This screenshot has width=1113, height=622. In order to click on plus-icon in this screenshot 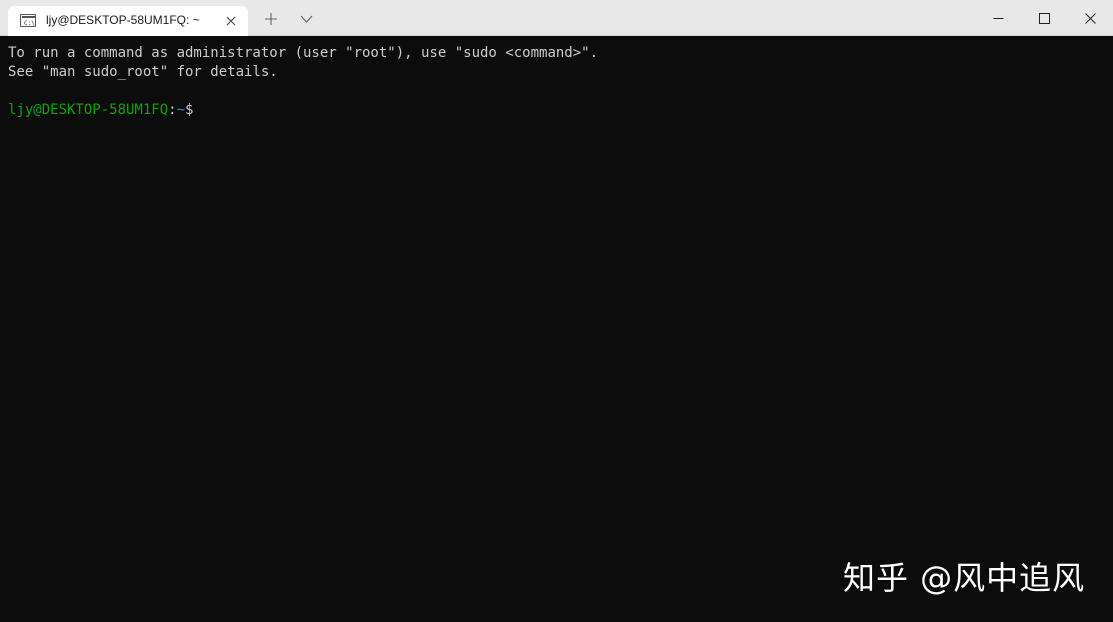, I will do `click(271, 19)`.